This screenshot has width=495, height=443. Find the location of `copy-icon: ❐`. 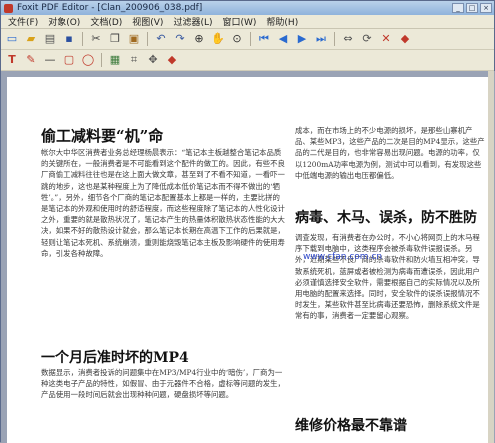

copy-icon: ❐ is located at coordinates (115, 39).